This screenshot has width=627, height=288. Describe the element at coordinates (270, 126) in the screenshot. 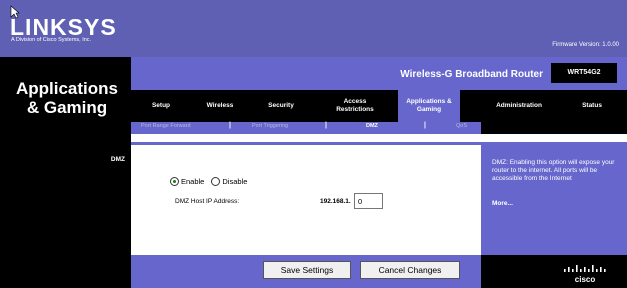

I see `subtab-port-triggering: Port Triggering` at that location.